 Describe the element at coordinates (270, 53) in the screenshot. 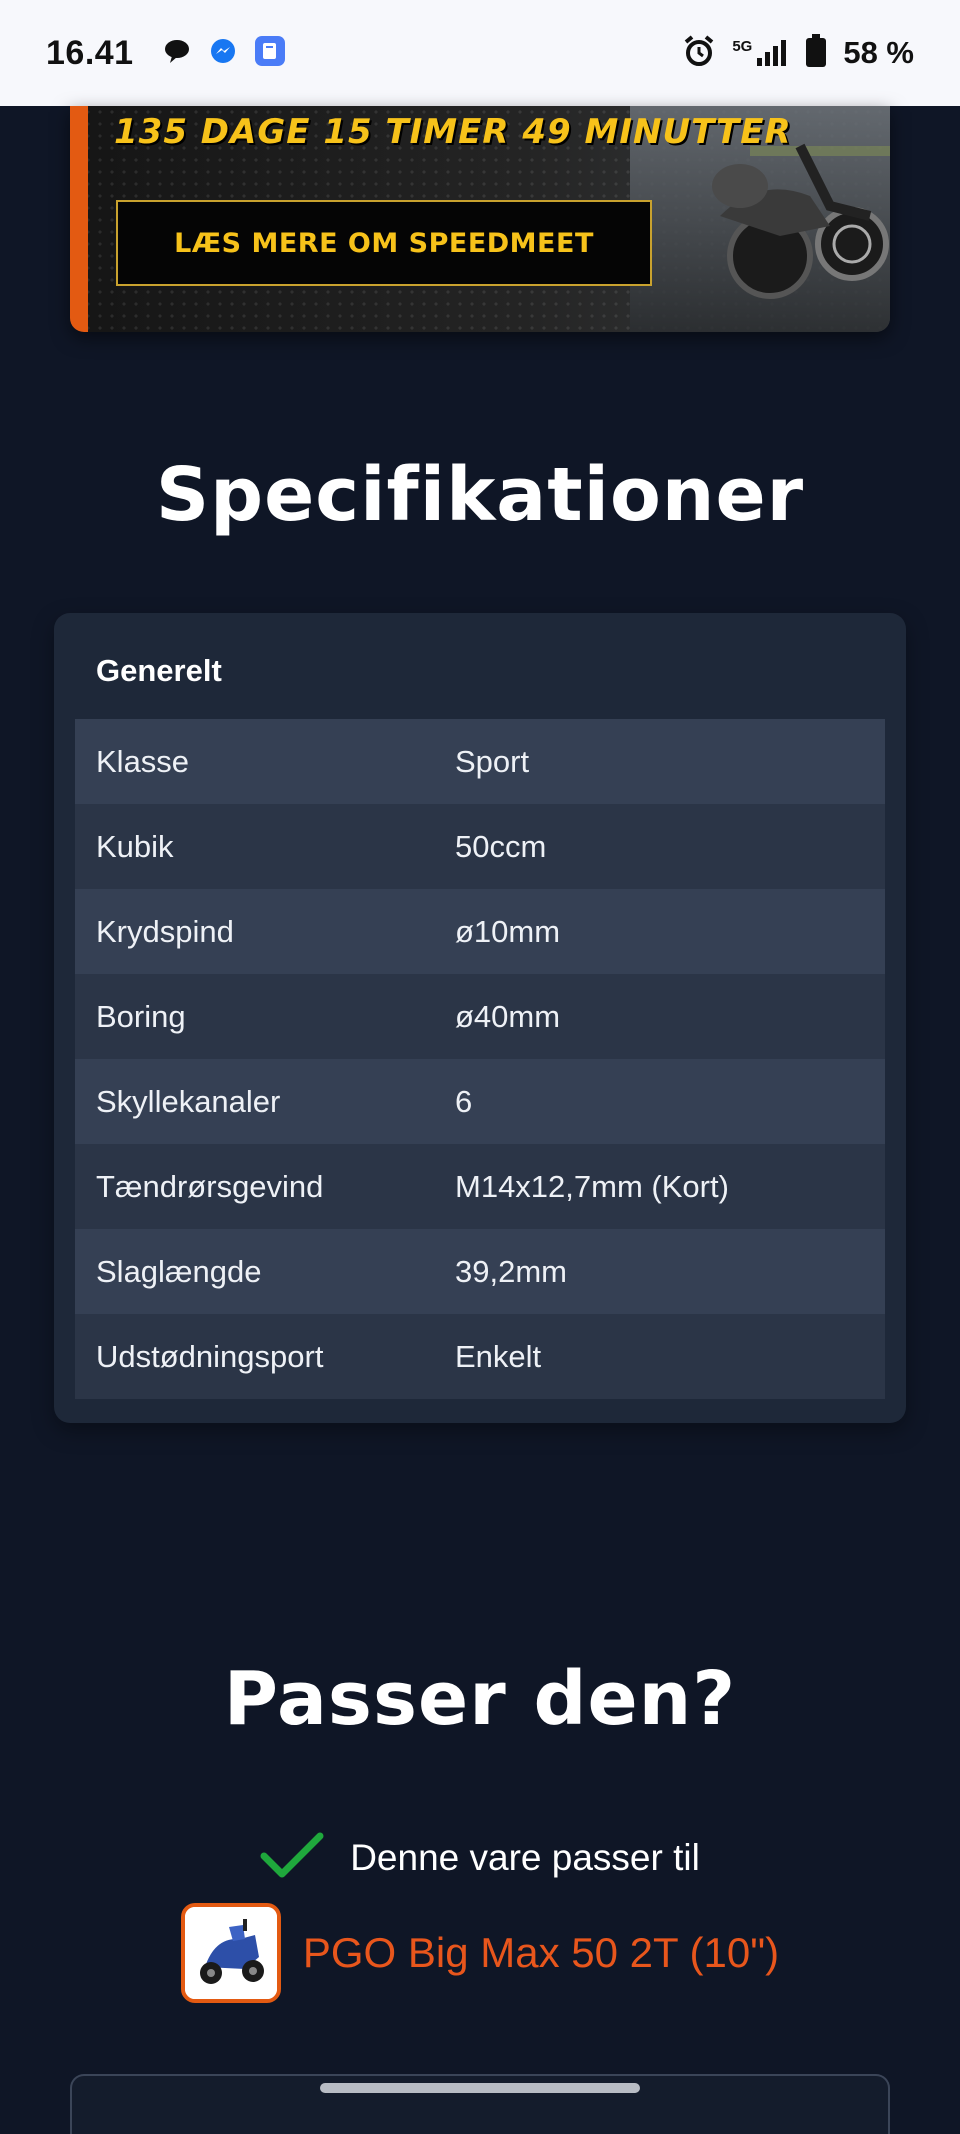

I see `app-icon` at that location.